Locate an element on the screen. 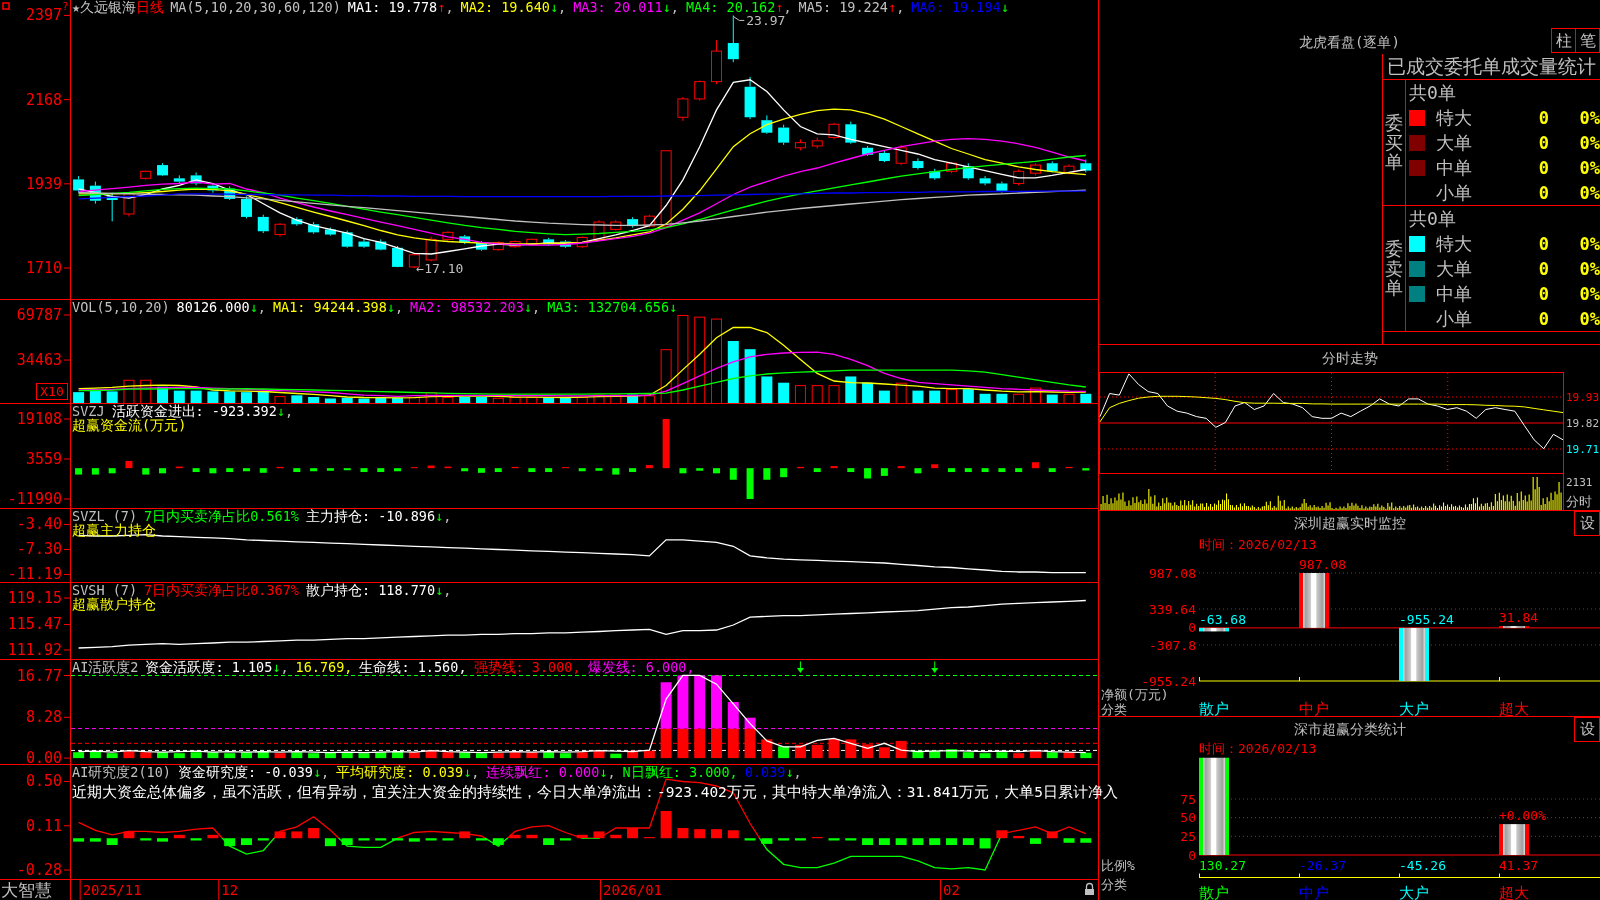 The height and width of the screenshot is (900, 1600). legend-value: 爆发线: 6.000, is located at coordinates (641, 667).